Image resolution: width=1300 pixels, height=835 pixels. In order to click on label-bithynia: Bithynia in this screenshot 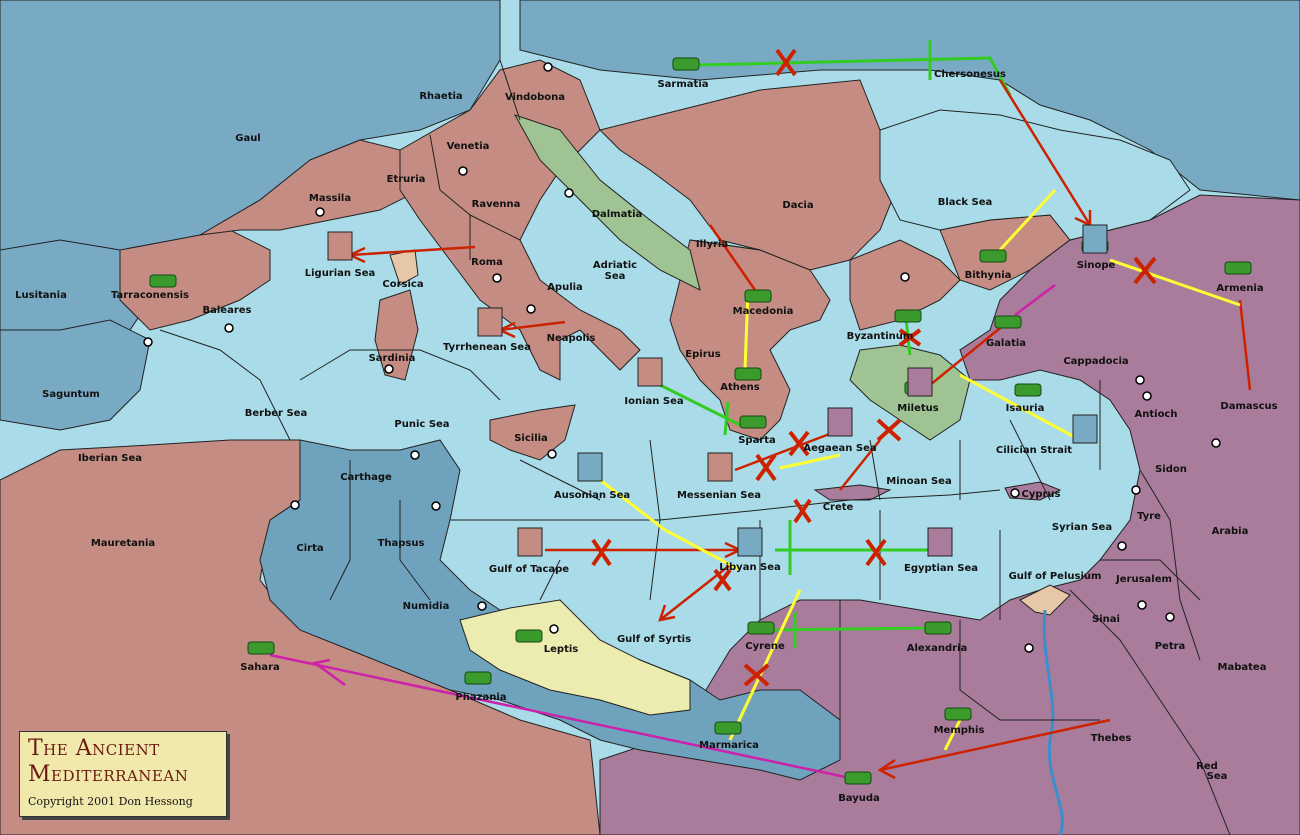, I will do `click(988, 275)`.